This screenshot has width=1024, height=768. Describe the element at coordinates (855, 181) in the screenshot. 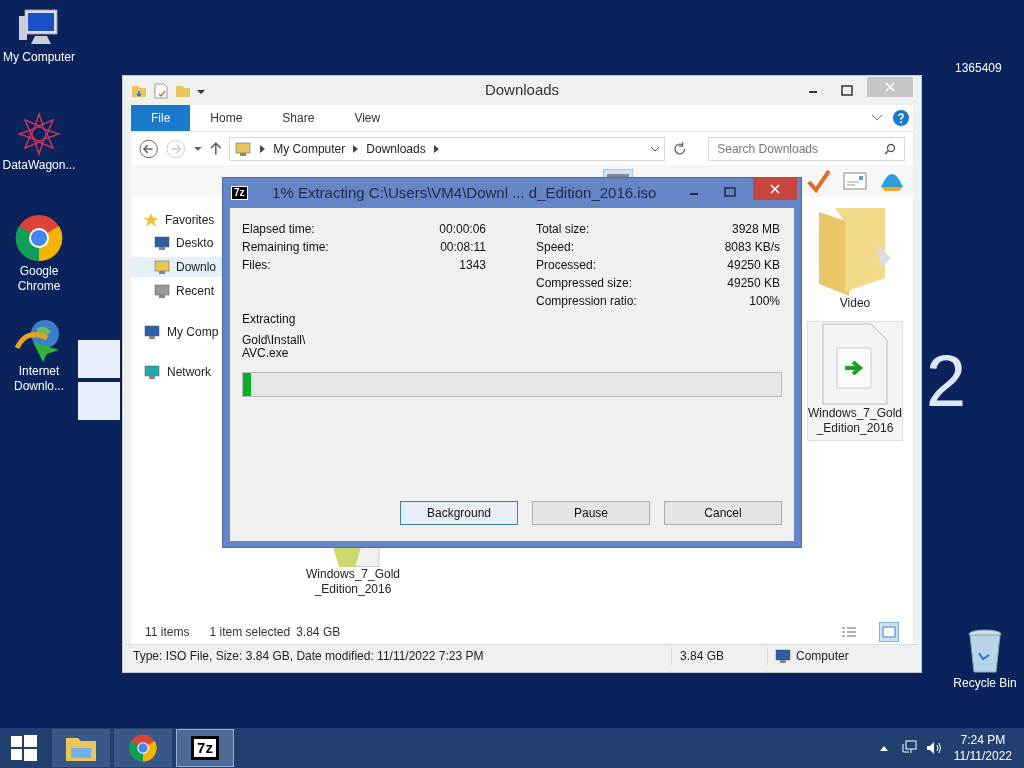

I see `card-icon` at that location.